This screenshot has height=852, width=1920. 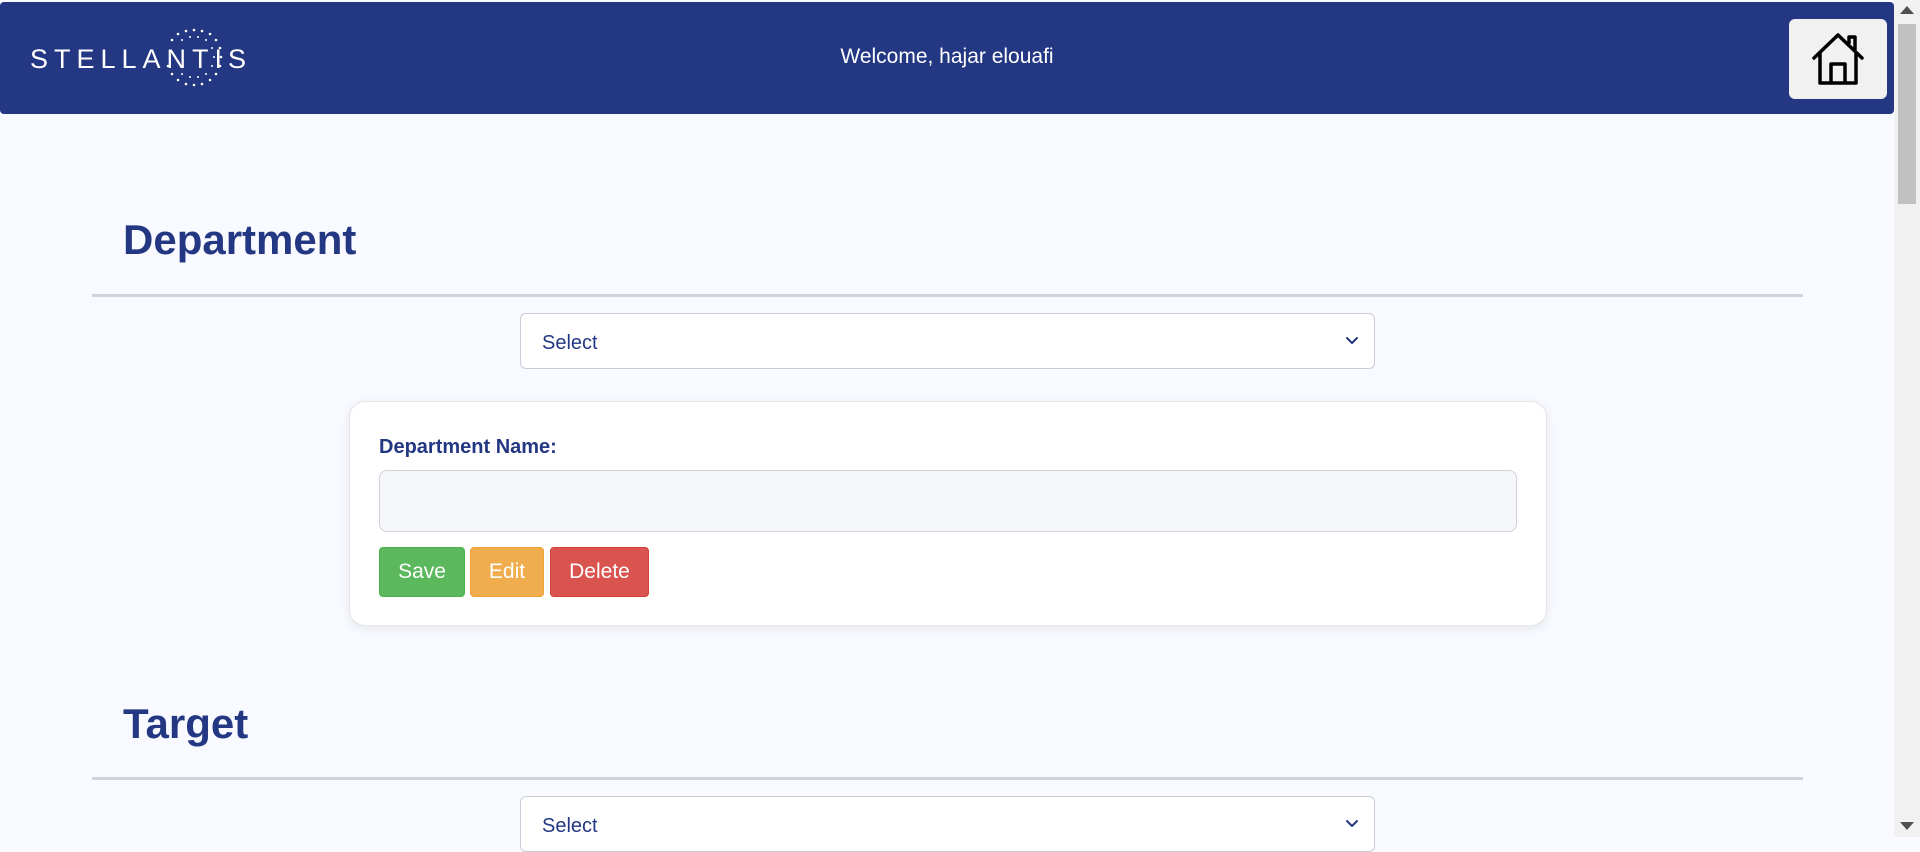 What do you see at coordinates (1907, 418) in the screenshot?
I see `page-scrollbar` at bounding box center [1907, 418].